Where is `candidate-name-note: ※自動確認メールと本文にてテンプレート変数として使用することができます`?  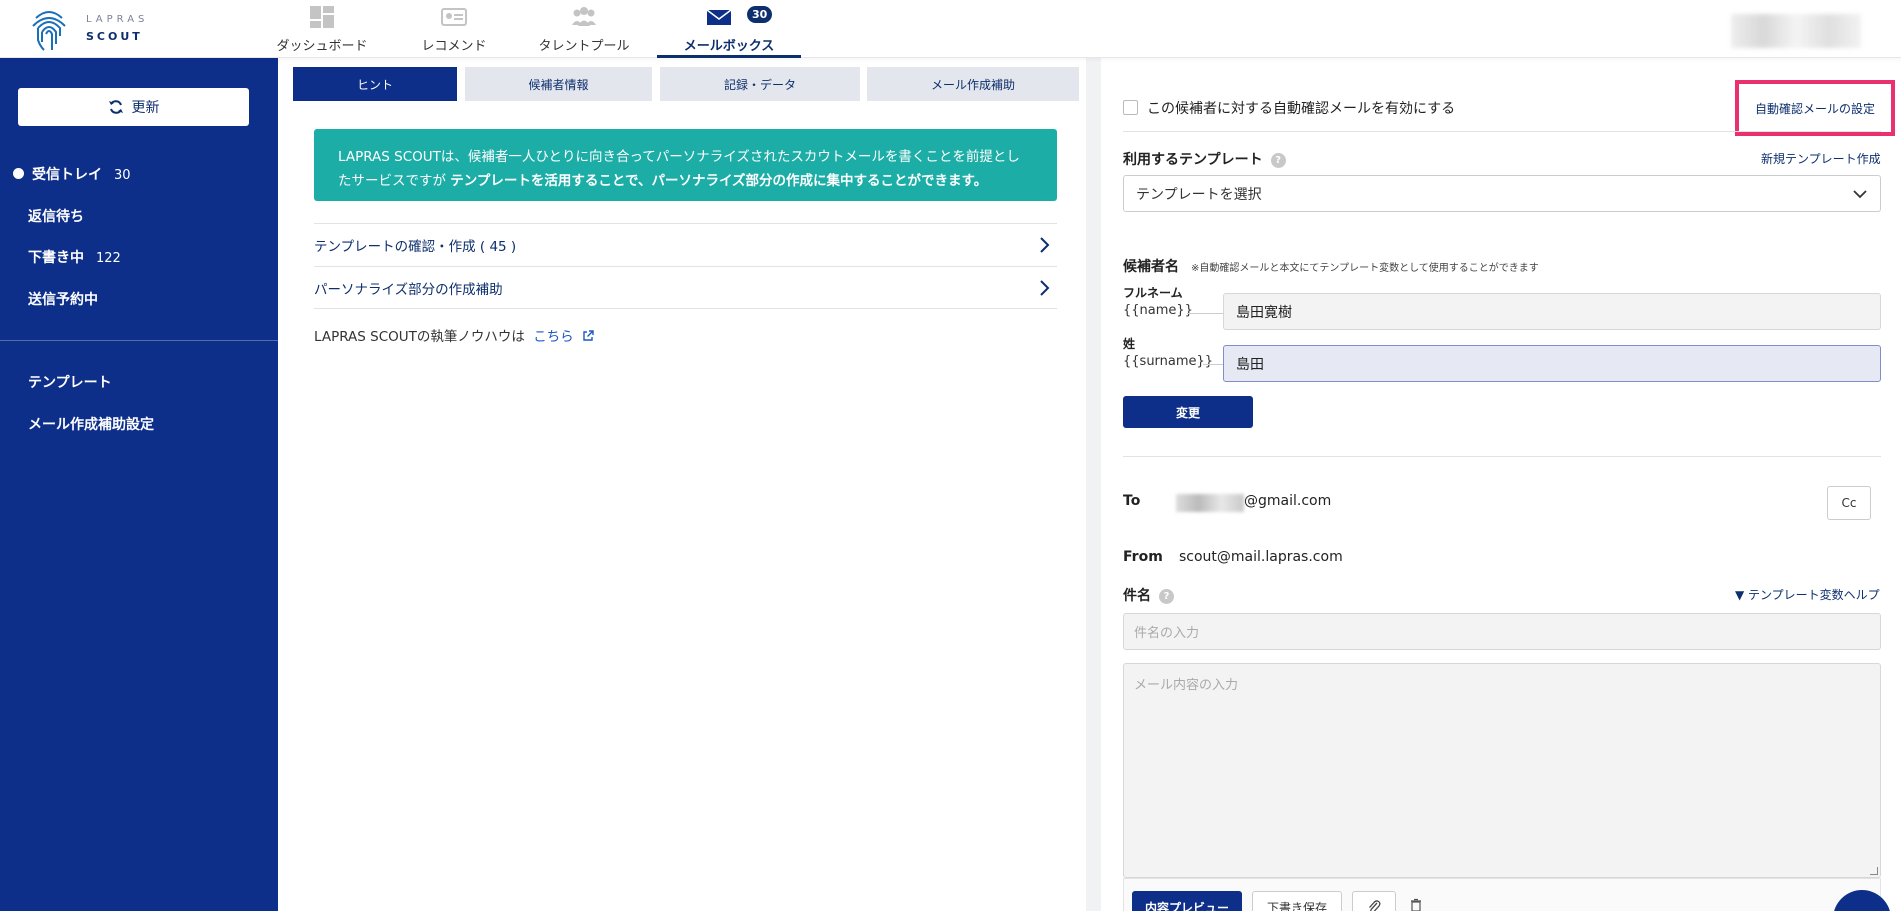
candidate-name-note: ※自動確認メールと本文にてテンプレート変数として使用することができます is located at coordinates (1365, 268).